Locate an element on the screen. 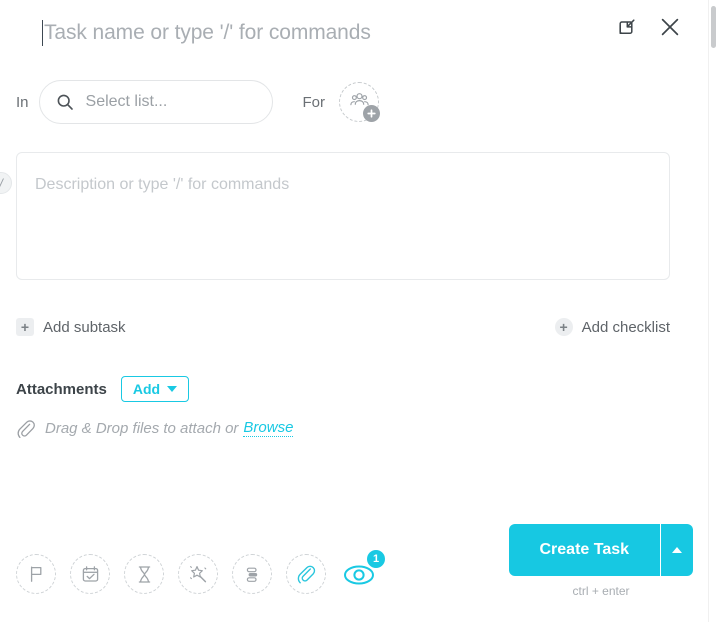 The width and height of the screenshot is (718, 622). description-placeholder: Description or type '/' for commands is located at coordinates (162, 184).